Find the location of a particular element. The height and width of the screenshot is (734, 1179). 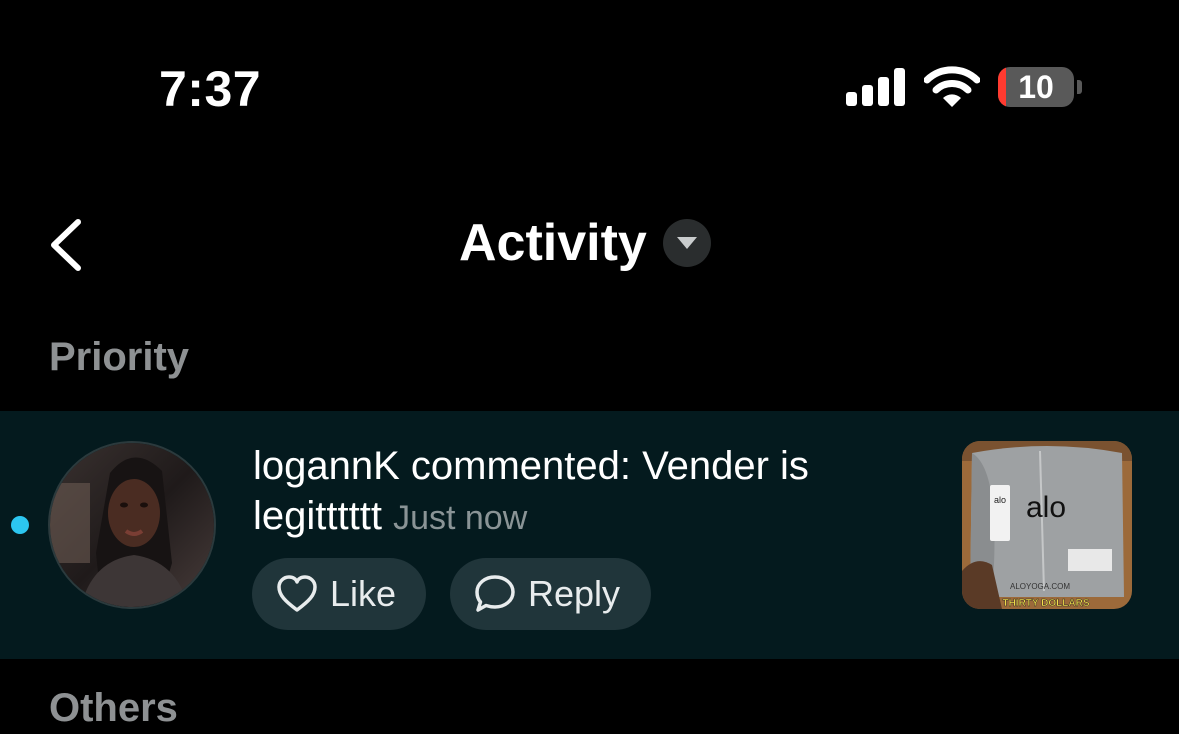

reply-button-label: Reply is located at coordinates (574, 593).